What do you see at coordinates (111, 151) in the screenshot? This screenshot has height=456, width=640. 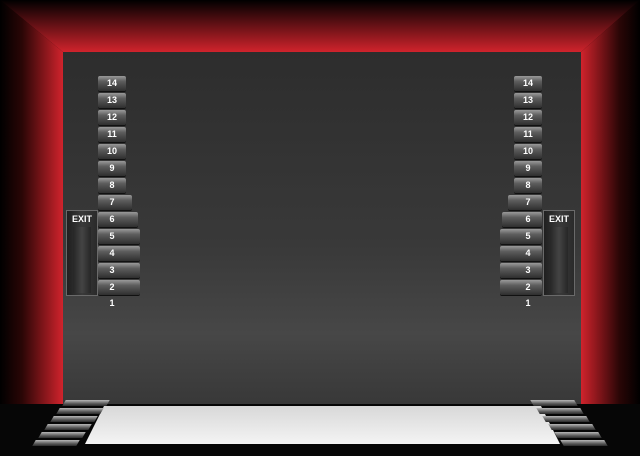 I see `left-row-label: 10` at bounding box center [111, 151].